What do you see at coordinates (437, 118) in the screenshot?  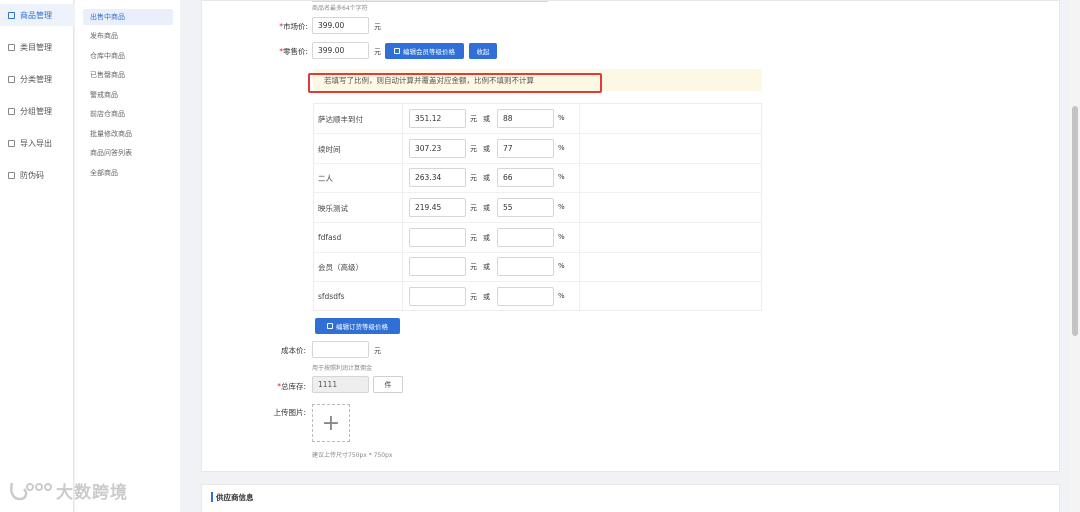 I see `member-amount-input: 351.12` at bounding box center [437, 118].